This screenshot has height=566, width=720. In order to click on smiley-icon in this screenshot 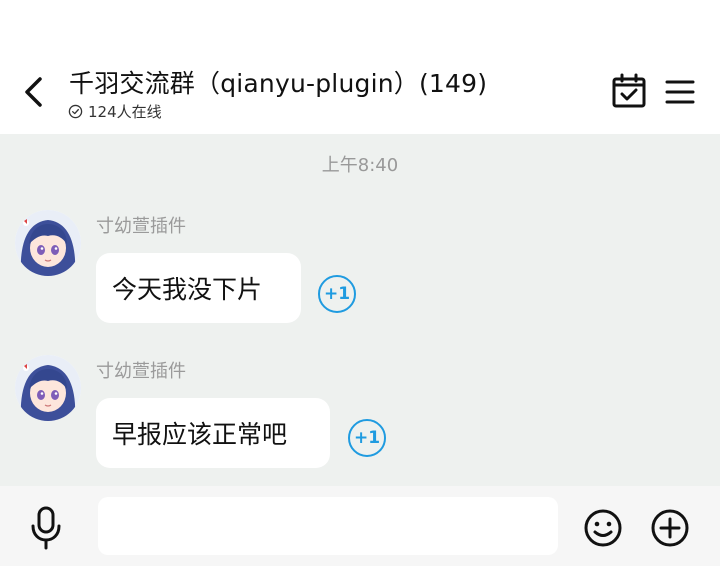, I will do `click(603, 528)`.